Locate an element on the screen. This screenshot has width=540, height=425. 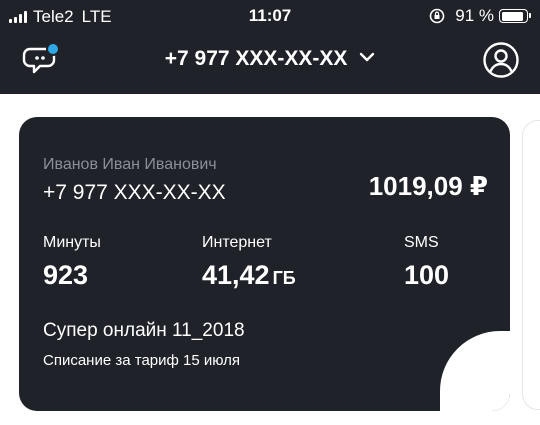
tariff-name: Супер онлайн 11_2018 is located at coordinates (144, 330).